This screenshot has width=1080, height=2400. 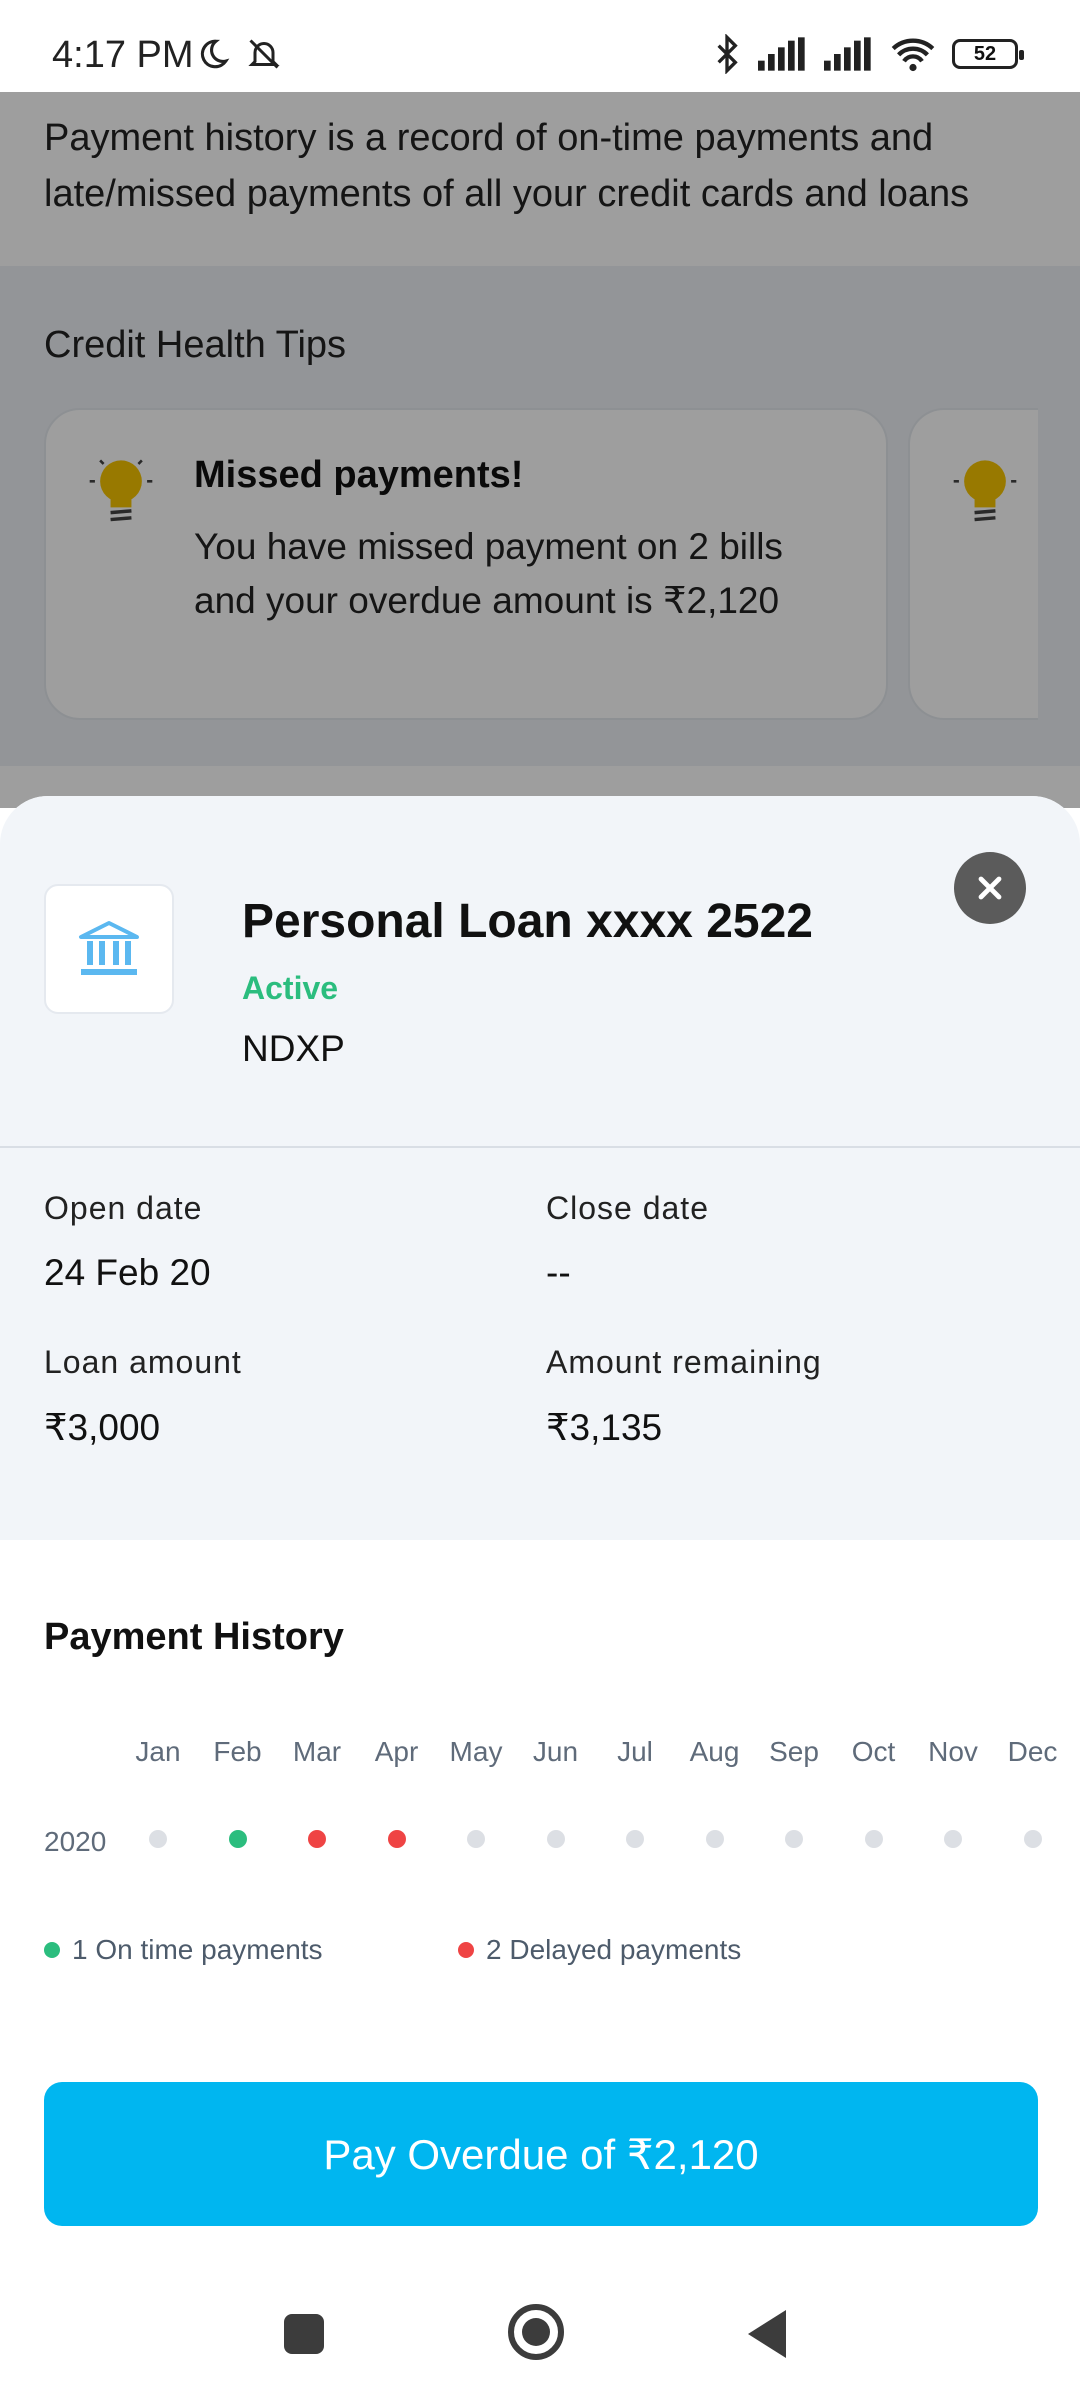 I want to click on month-label-oct: Oct, so click(x=873, y=1751).